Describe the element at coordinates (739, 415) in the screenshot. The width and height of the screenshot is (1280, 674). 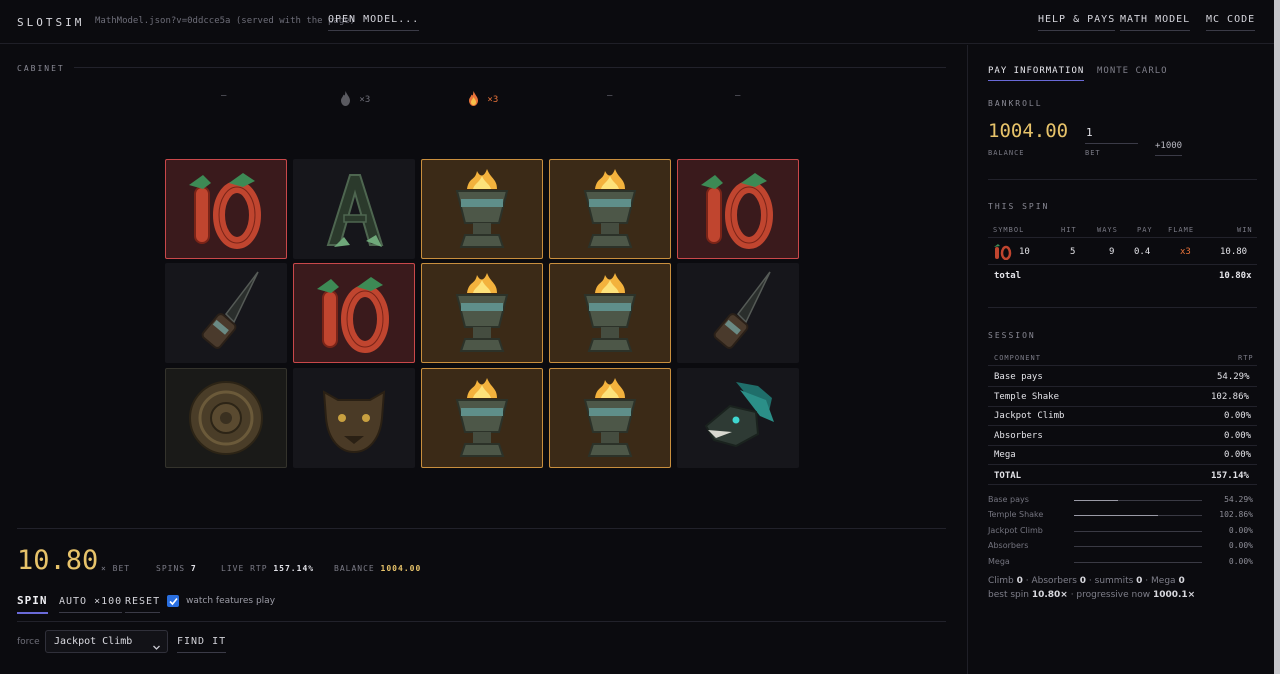
I see `feathered-serpent-icon` at that location.